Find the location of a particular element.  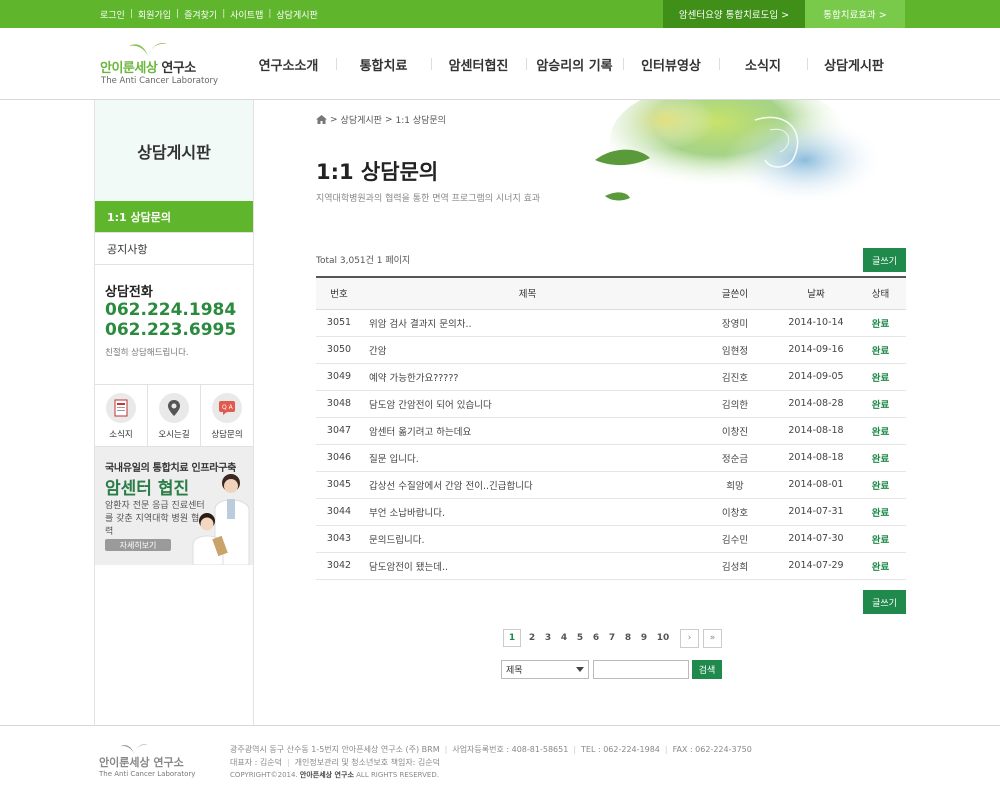

write-button-top: 글쓰기 is located at coordinates (884, 260).